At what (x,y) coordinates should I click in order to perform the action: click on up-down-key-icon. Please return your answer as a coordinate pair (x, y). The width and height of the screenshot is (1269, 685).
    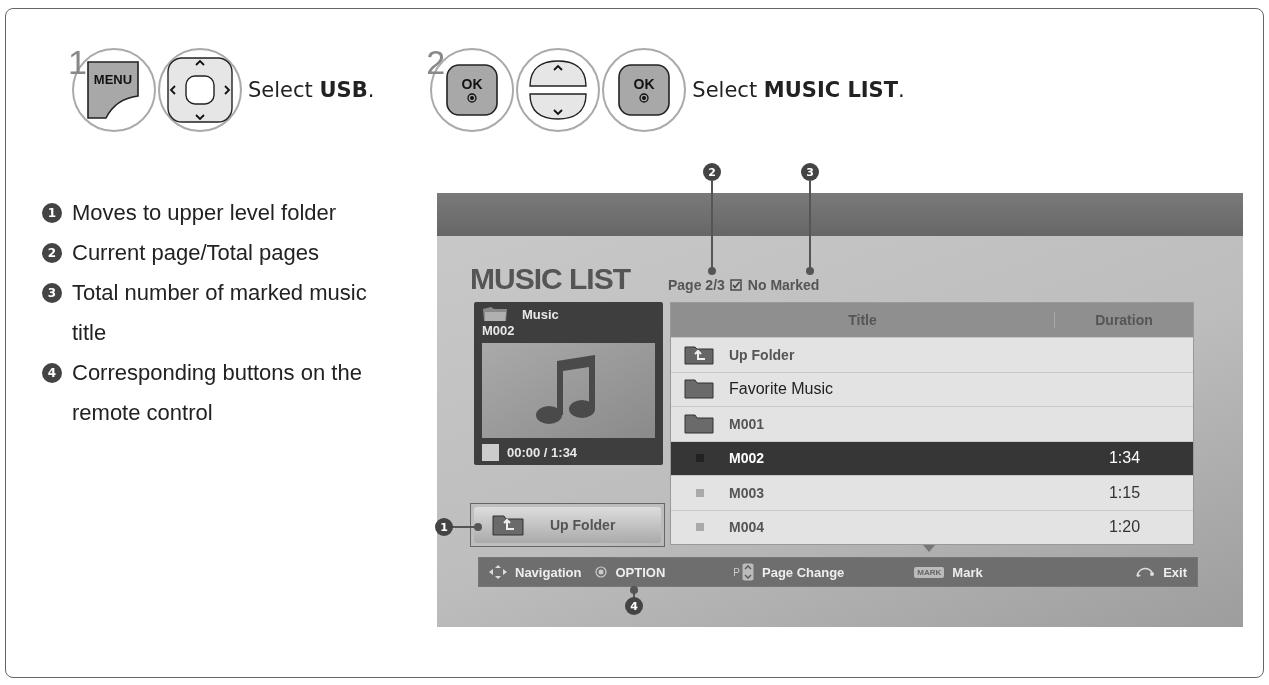
    Looking at the image, I should click on (748, 572).